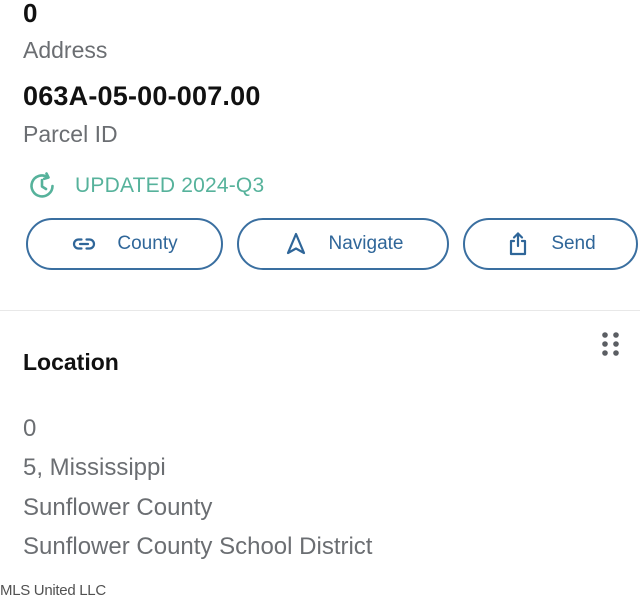  I want to click on send-button-label: Send, so click(573, 243).